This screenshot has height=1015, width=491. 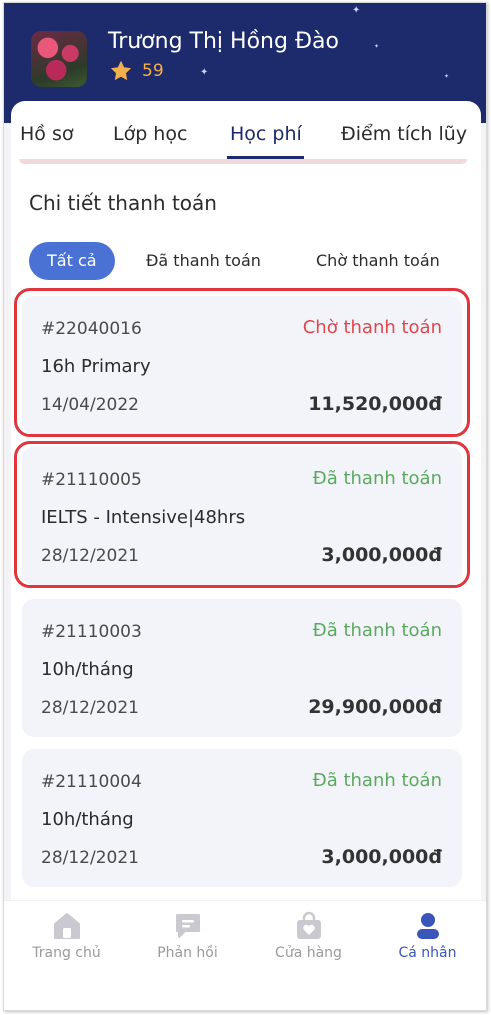 I want to click on points-display: 59, so click(x=136, y=71).